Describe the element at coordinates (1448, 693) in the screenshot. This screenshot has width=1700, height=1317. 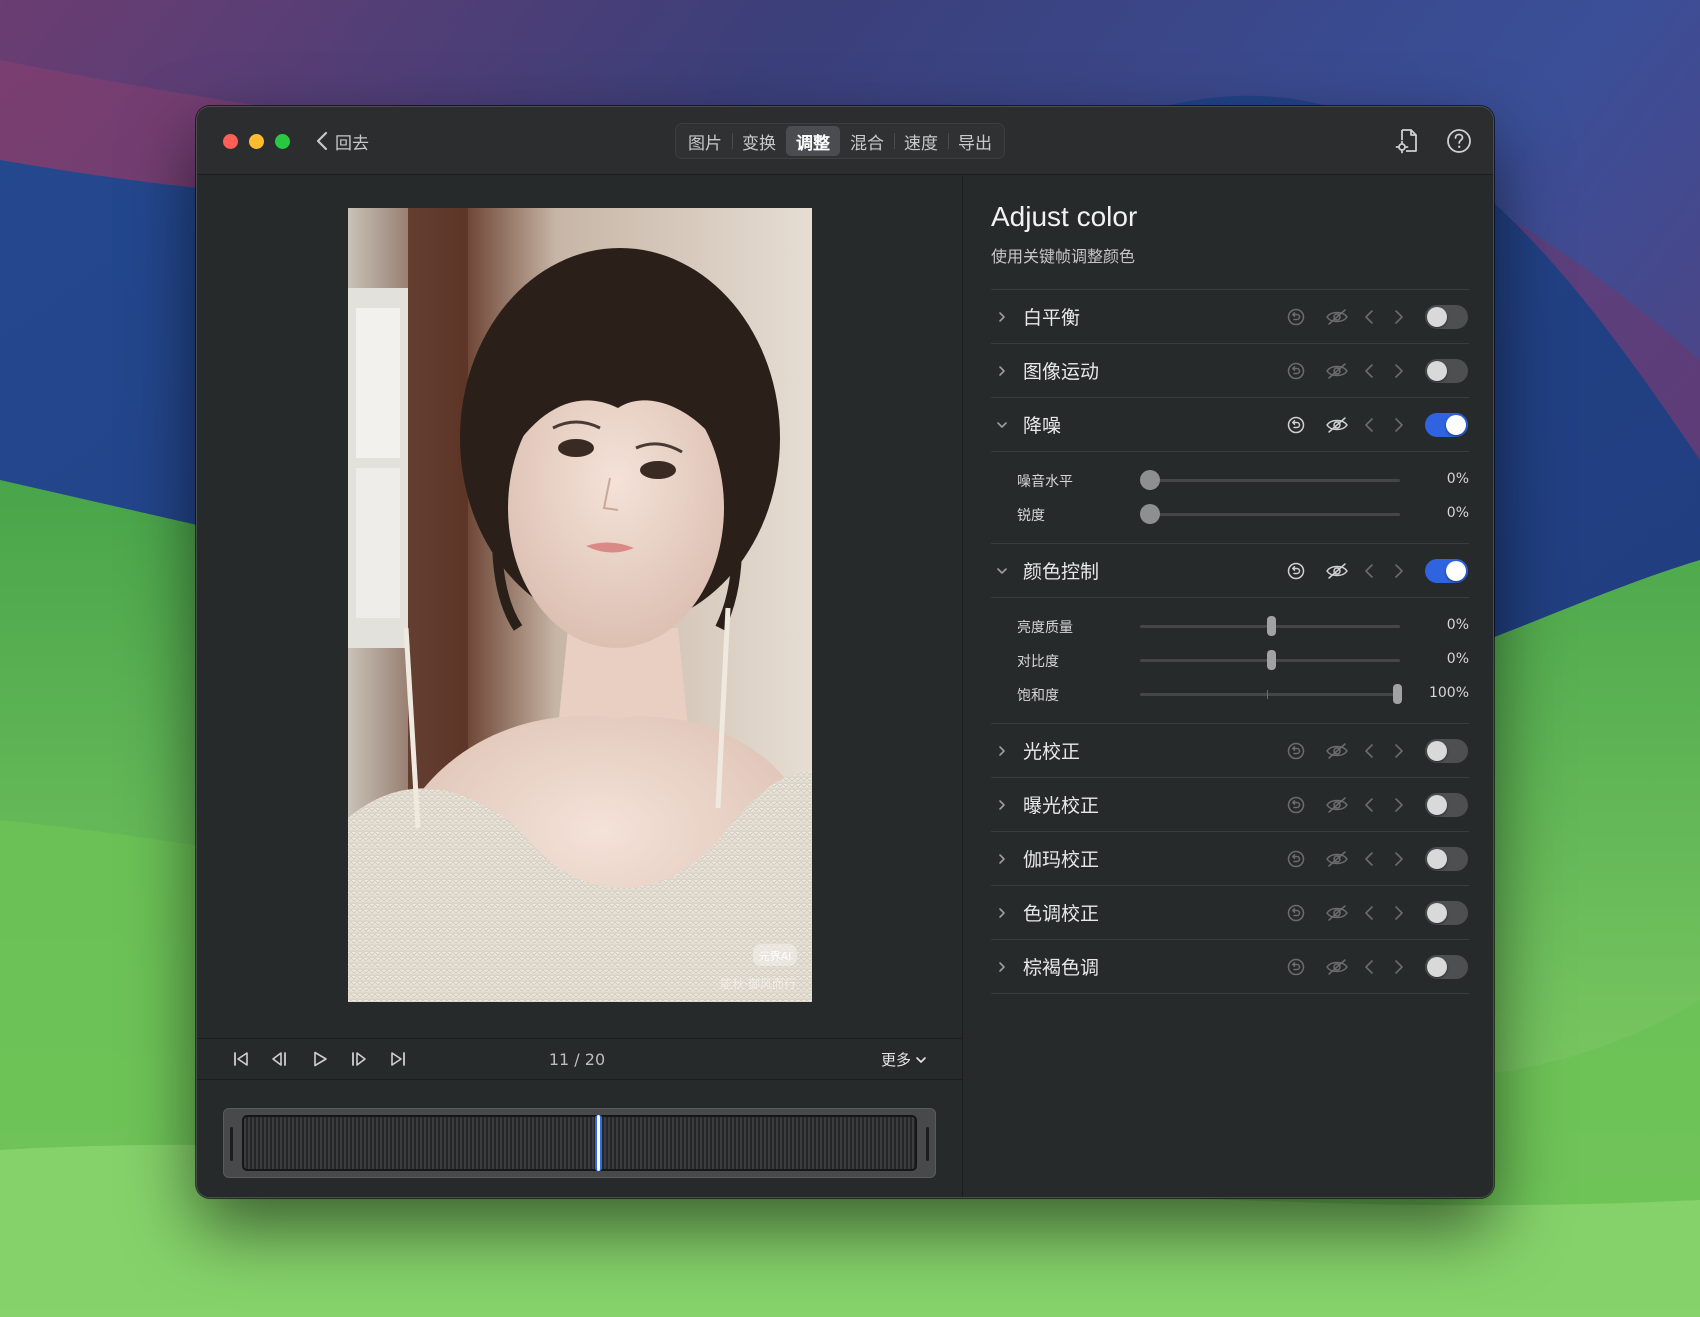
I see `slider-value: 100%` at that location.